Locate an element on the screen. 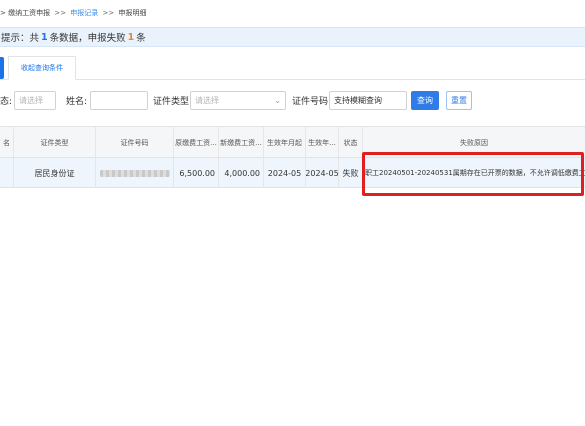 The width and height of the screenshot is (585, 426). fail-reason-highlight-box is located at coordinates (473, 174).